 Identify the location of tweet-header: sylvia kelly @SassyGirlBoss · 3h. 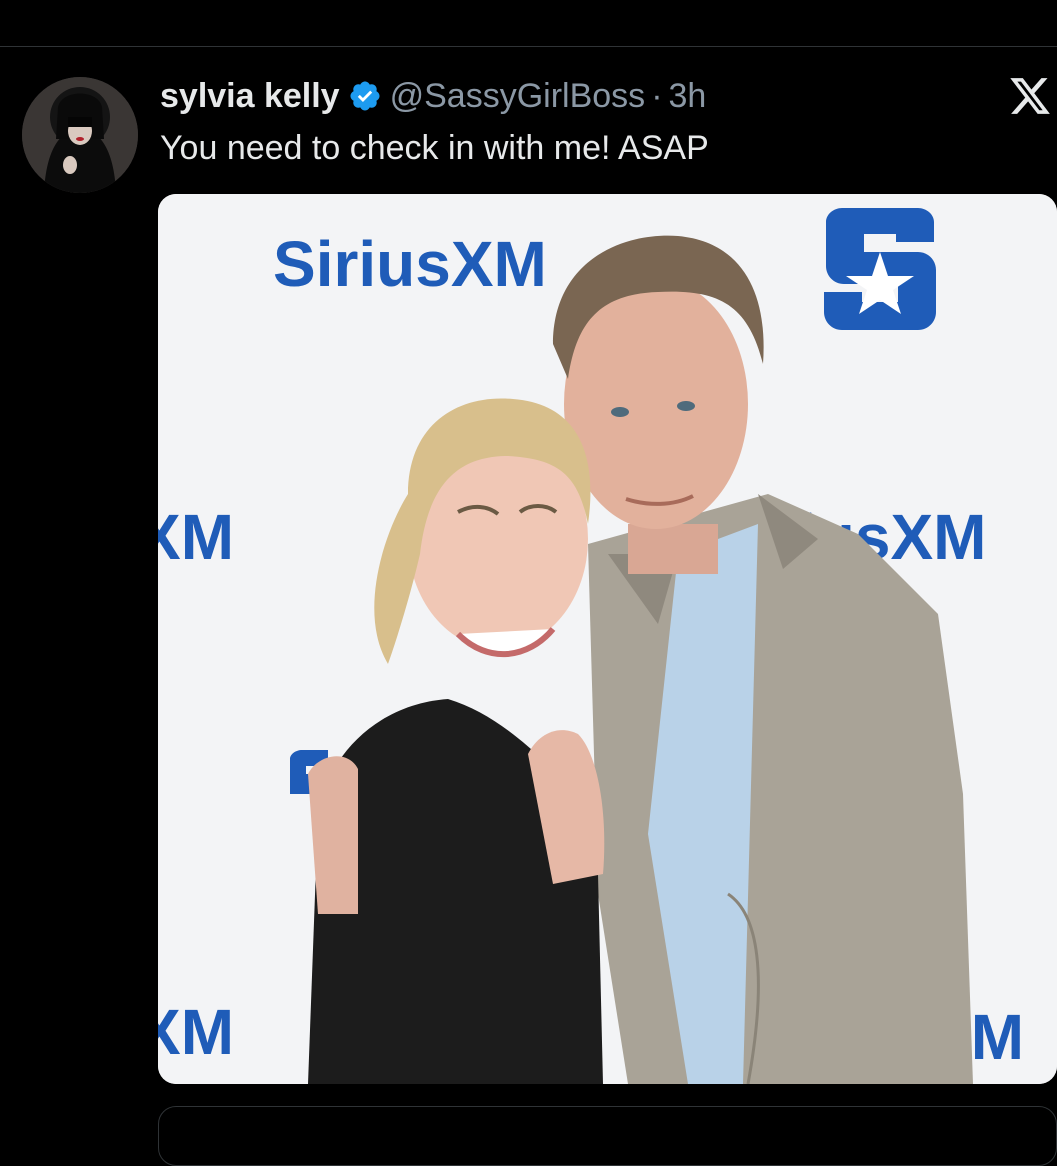
(433, 96).